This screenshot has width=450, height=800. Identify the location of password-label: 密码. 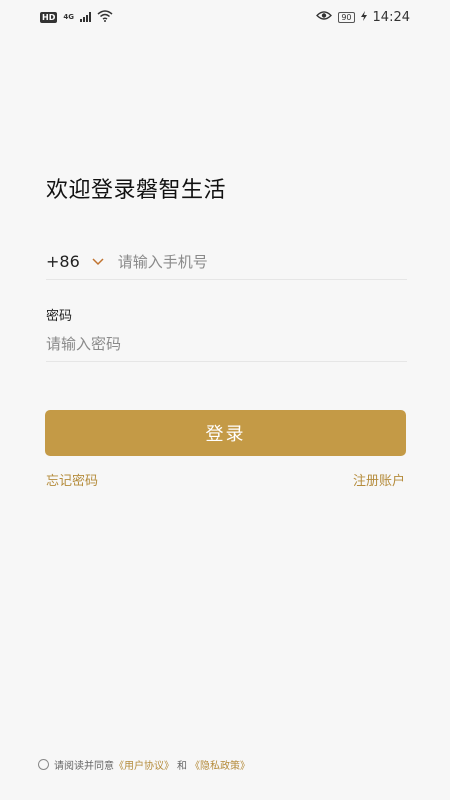
(59, 316).